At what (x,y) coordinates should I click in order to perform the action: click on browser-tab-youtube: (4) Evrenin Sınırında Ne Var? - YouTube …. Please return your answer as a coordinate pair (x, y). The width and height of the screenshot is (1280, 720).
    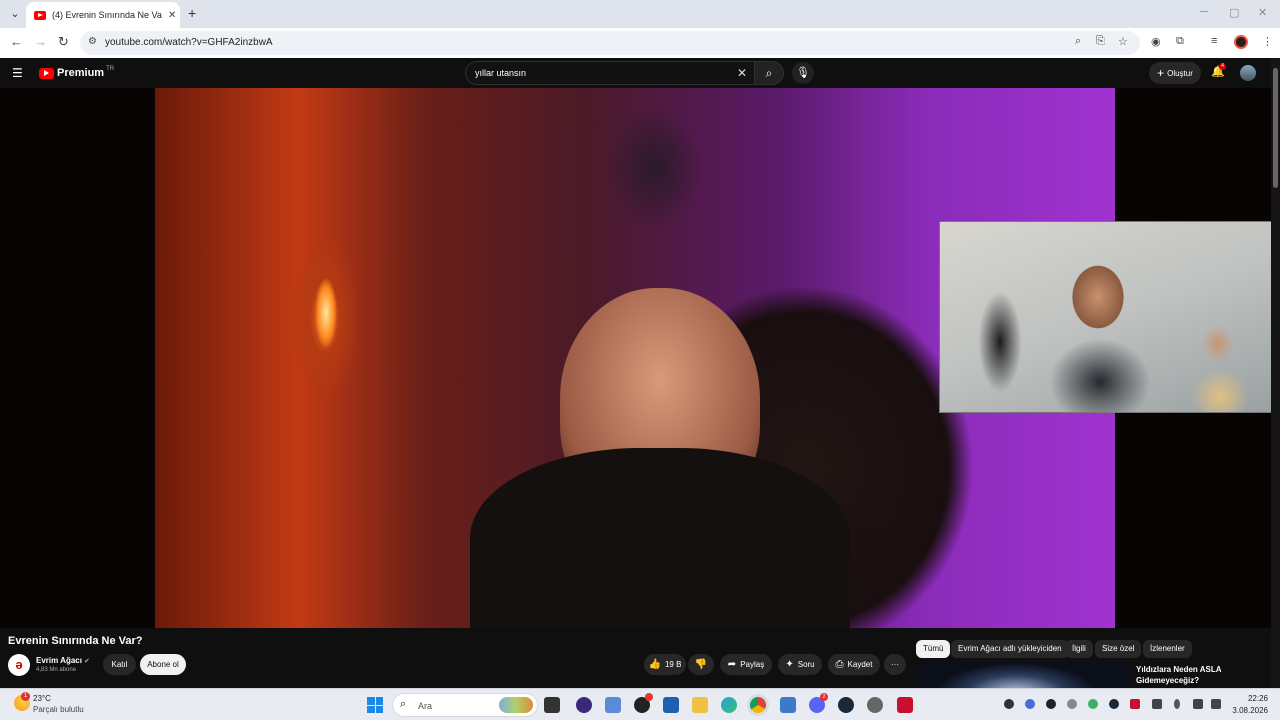
    Looking at the image, I should click on (103, 15).